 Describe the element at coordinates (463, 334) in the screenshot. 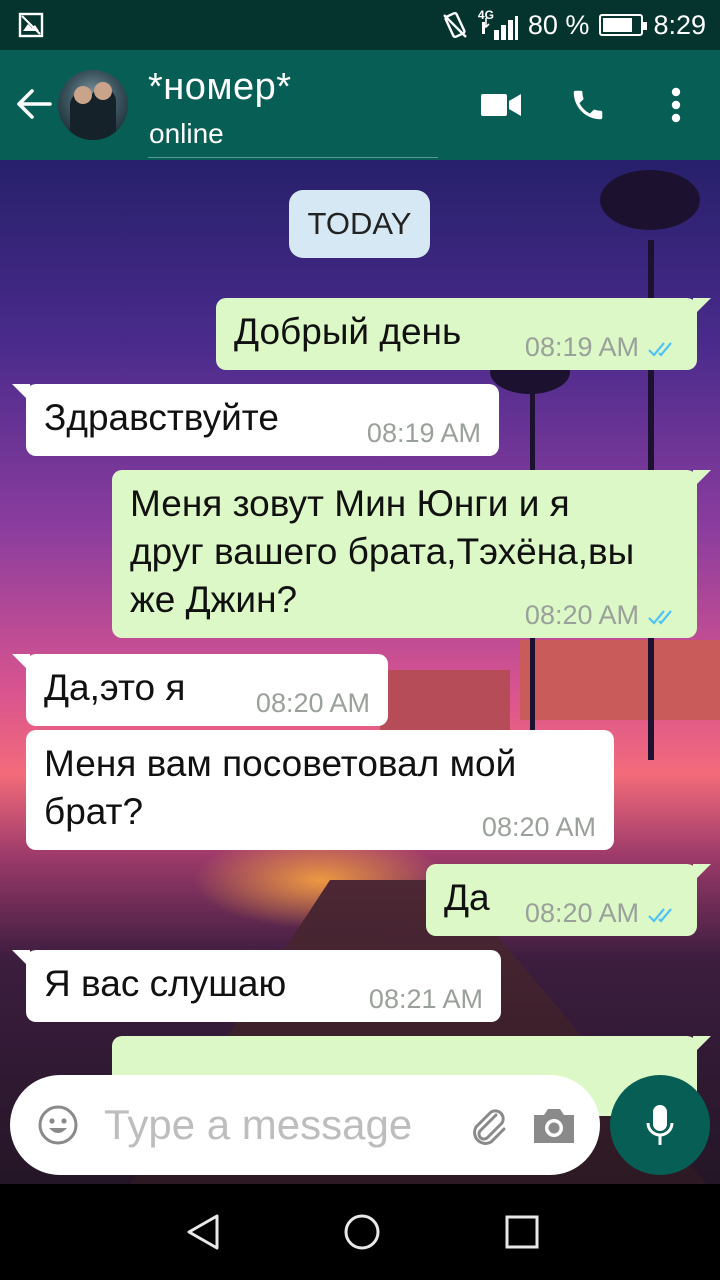

I see `message-bubble-outgoing: Добрый день 08:19 AM` at that location.